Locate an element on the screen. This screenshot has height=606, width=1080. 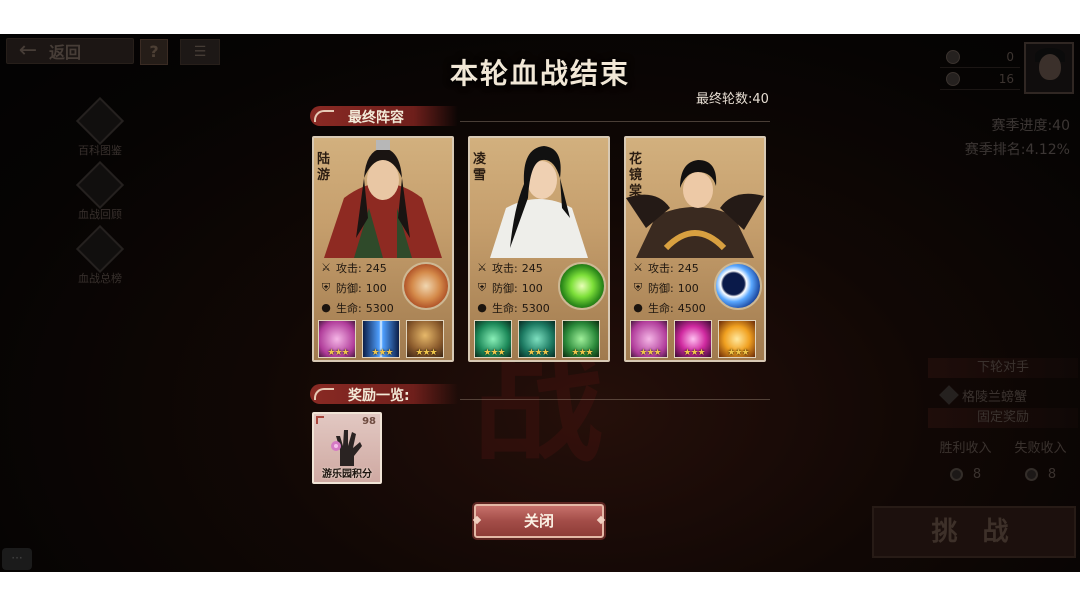
golden-flame-icon: ★★★ is located at coordinates (737, 339).